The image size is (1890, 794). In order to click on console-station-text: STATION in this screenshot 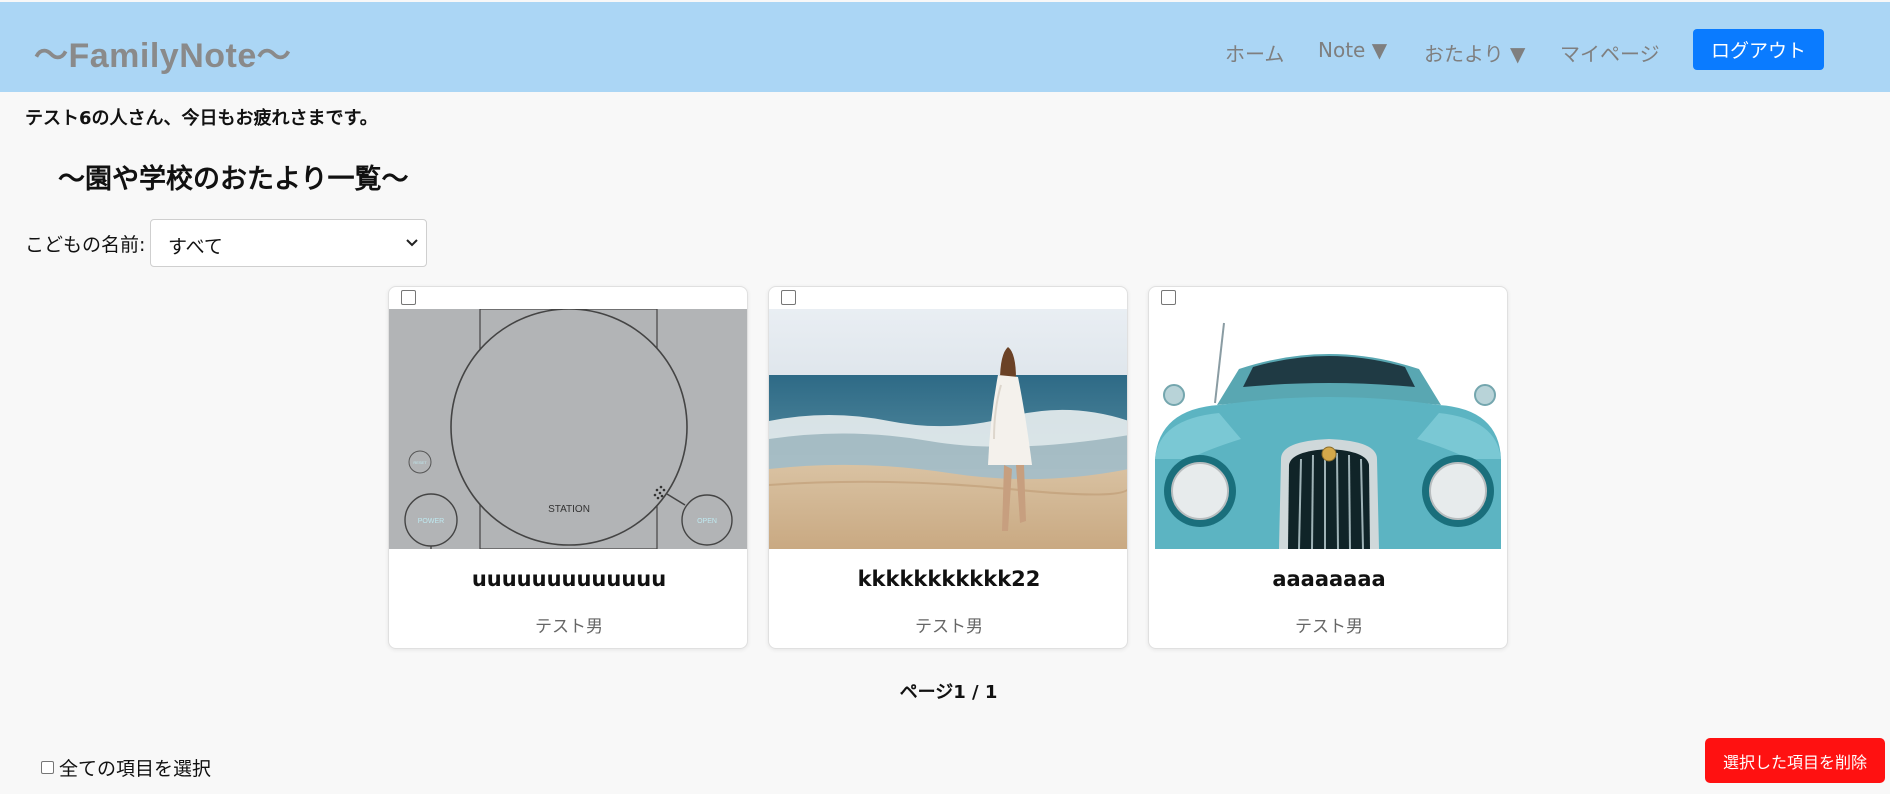, I will do `click(569, 509)`.